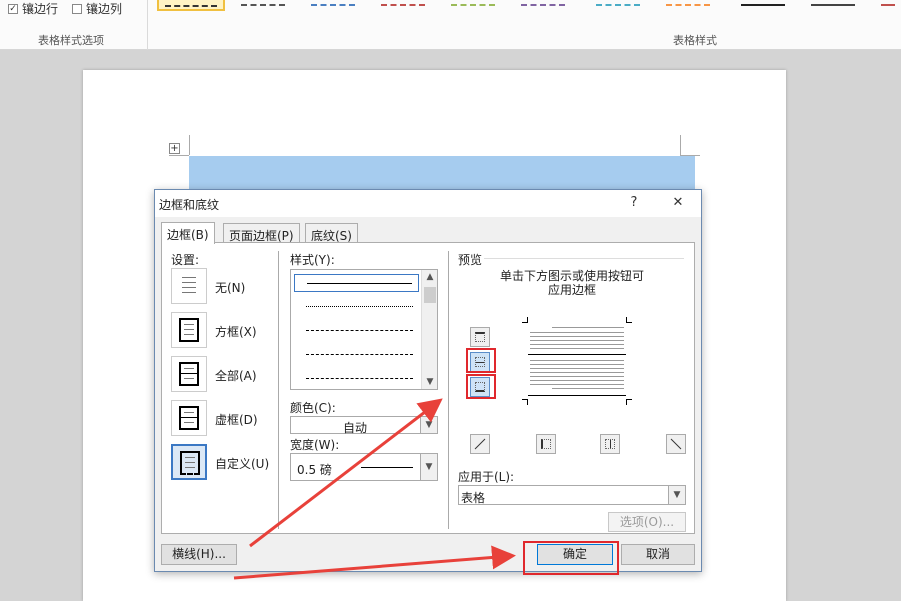 This screenshot has height=601, width=901. I want to click on group-label-table-styles: 表格样式, so click(695, 40).